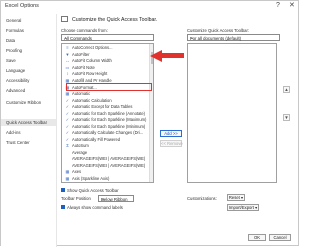 The image size is (320, 247). Describe the element at coordinates (257, 237) in the screenshot. I see `ok-button: OK` at that location.